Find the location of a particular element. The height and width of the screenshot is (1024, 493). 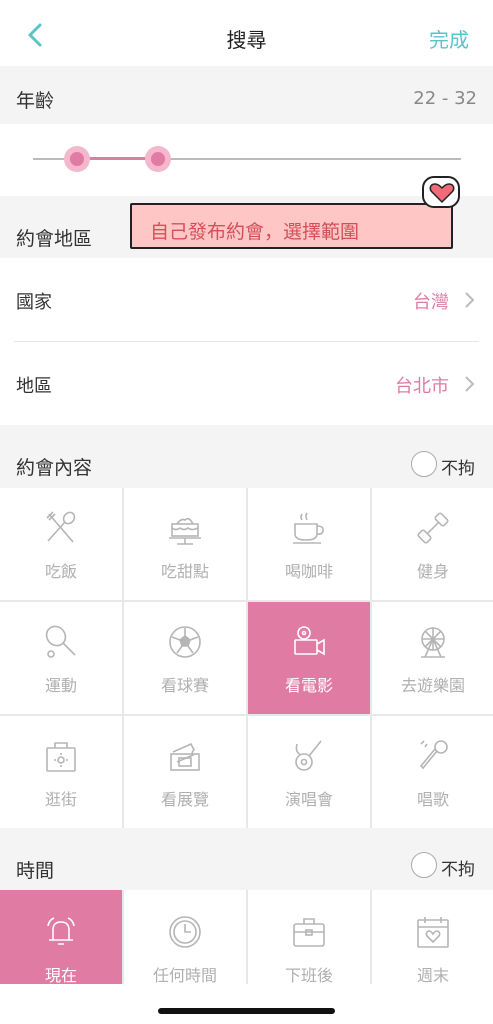

content-item-label: 看展覽 is located at coordinates (184, 799).